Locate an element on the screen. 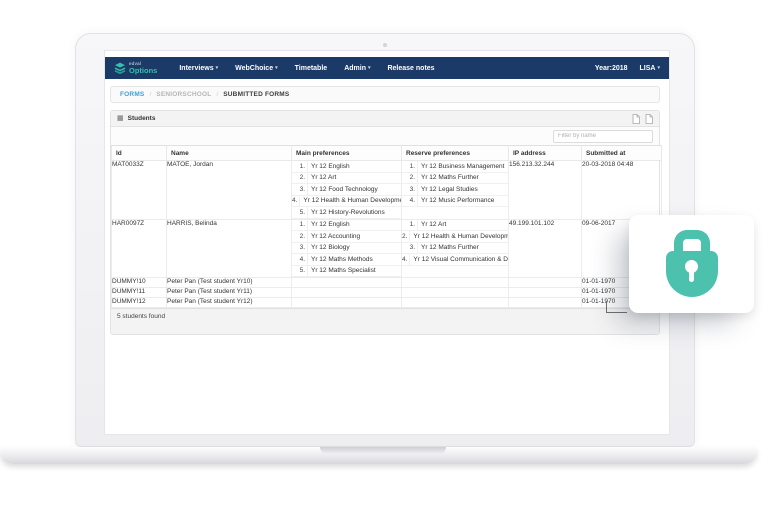 This screenshot has width=768, height=525. student-name: Peter Pan (Test student Yr11) is located at coordinates (229, 292).